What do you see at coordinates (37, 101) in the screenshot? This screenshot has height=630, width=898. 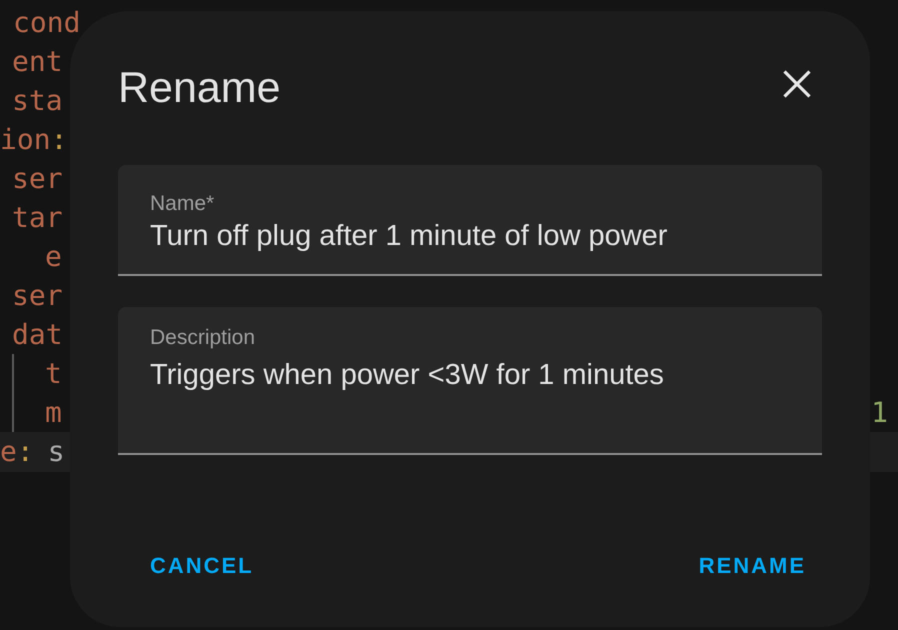 I see `code-key: sta` at bounding box center [37, 101].